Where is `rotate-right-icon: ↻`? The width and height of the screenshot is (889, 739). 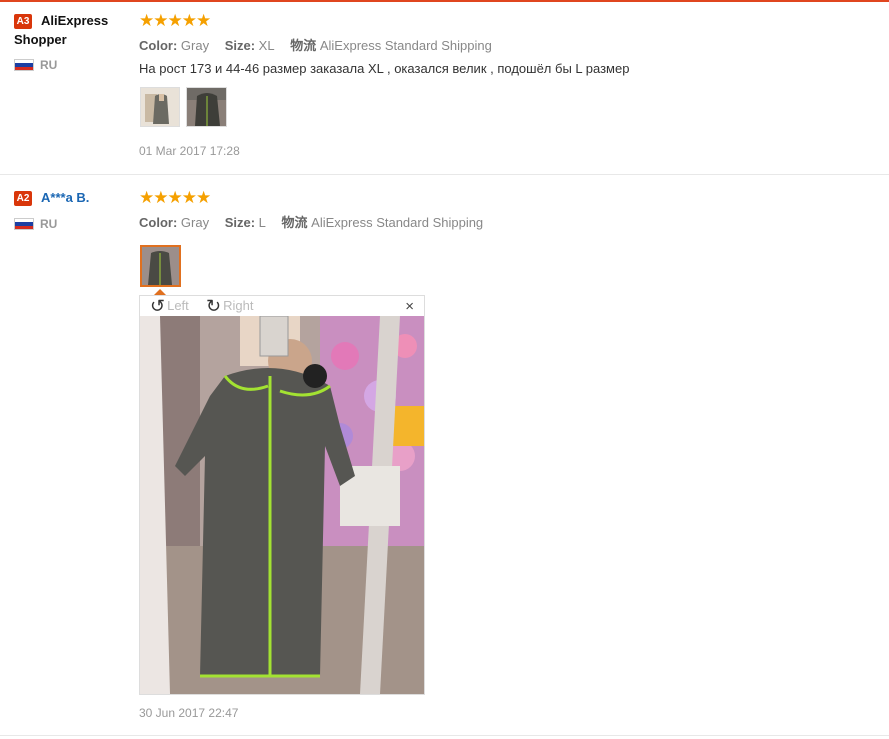
rotate-right-icon: ↻ is located at coordinates (214, 306).